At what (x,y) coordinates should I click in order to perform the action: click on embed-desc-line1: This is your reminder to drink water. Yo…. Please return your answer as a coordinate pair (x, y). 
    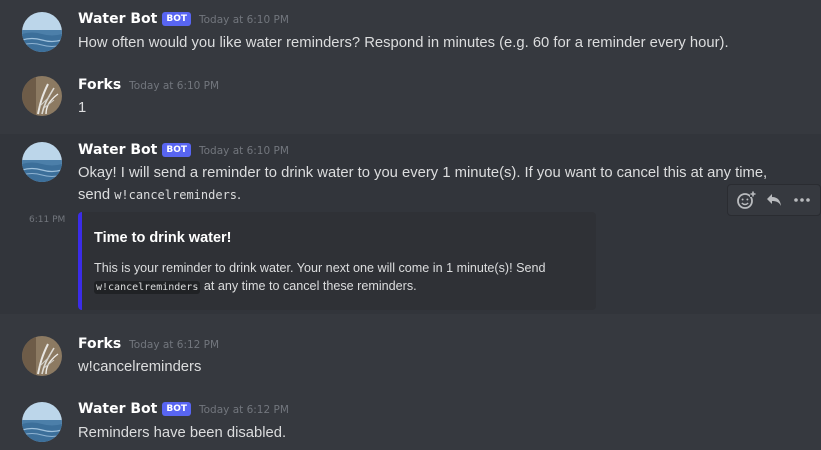
    Looking at the image, I should click on (320, 268).